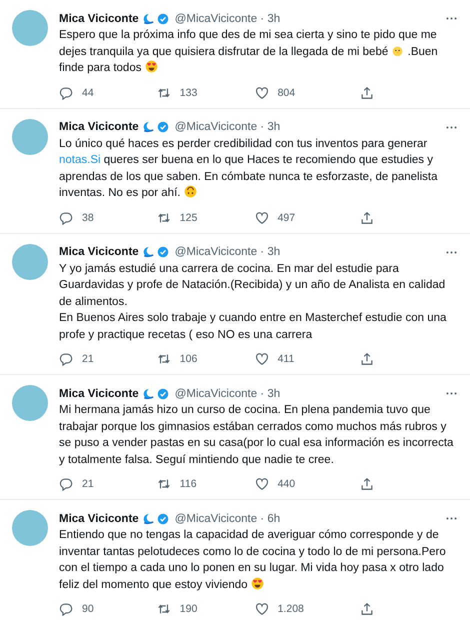 This screenshot has width=470, height=624. I want to click on tweet-text: Lo único qué haces es perder credibilidad con tus inventos para generar notas.Si queres ser buena en lo que Haces te recomiendo que estudies y aprendas de los que saben. En cómbate nunca te esforzaste, de panelista inventas. No es por ahí., so click(248, 168).